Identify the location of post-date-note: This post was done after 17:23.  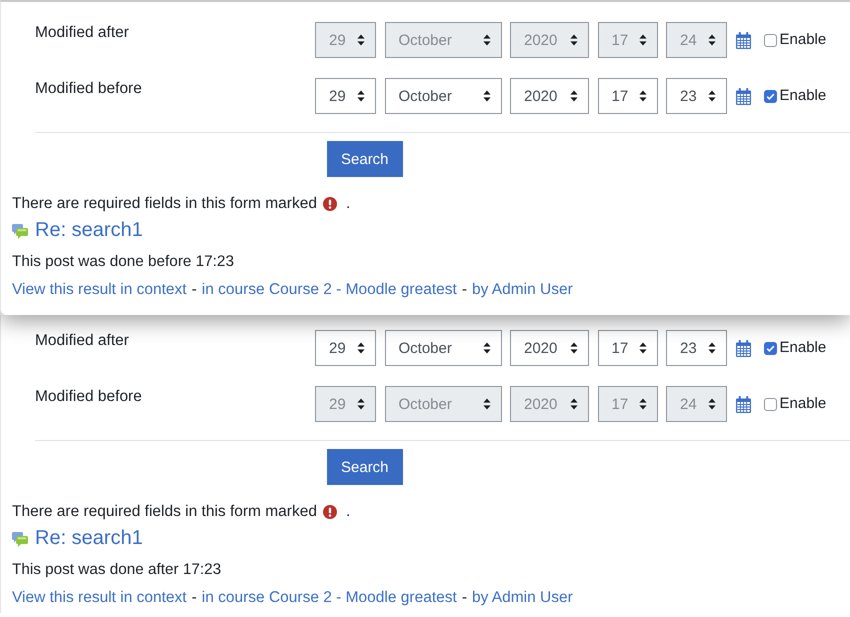
(117, 570).